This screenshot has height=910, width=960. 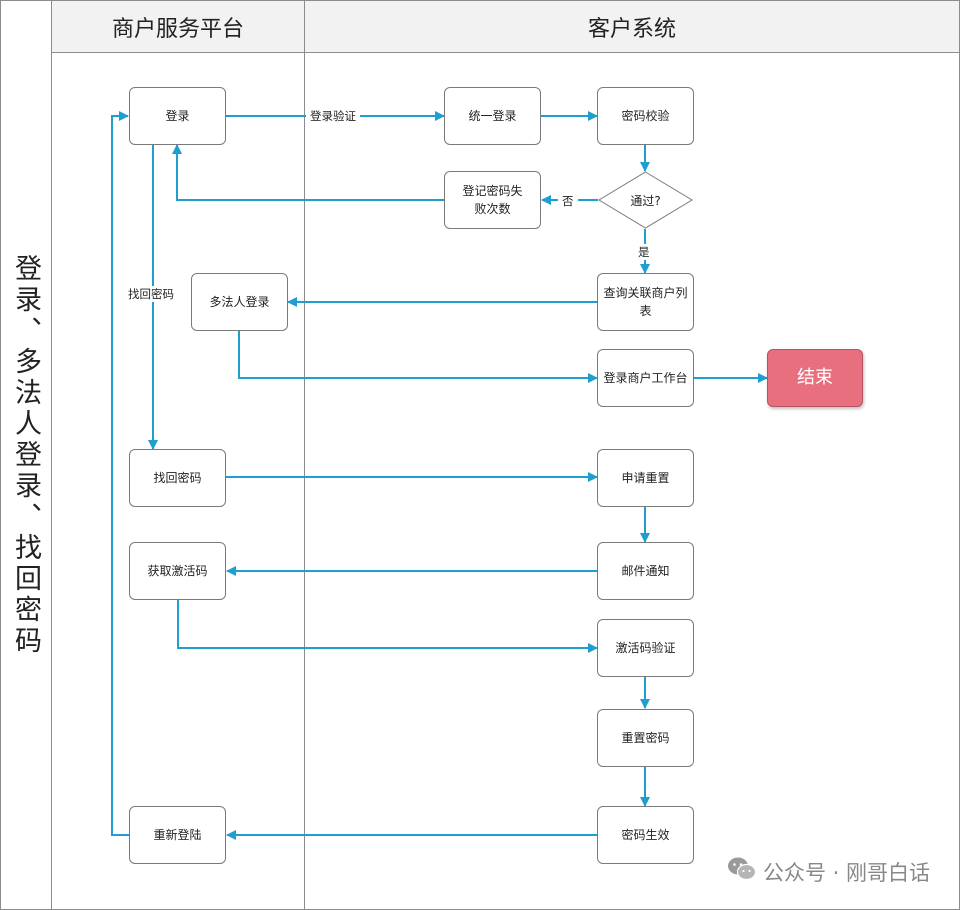 I want to click on node-relogin: 重新登陆, so click(x=177, y=835).